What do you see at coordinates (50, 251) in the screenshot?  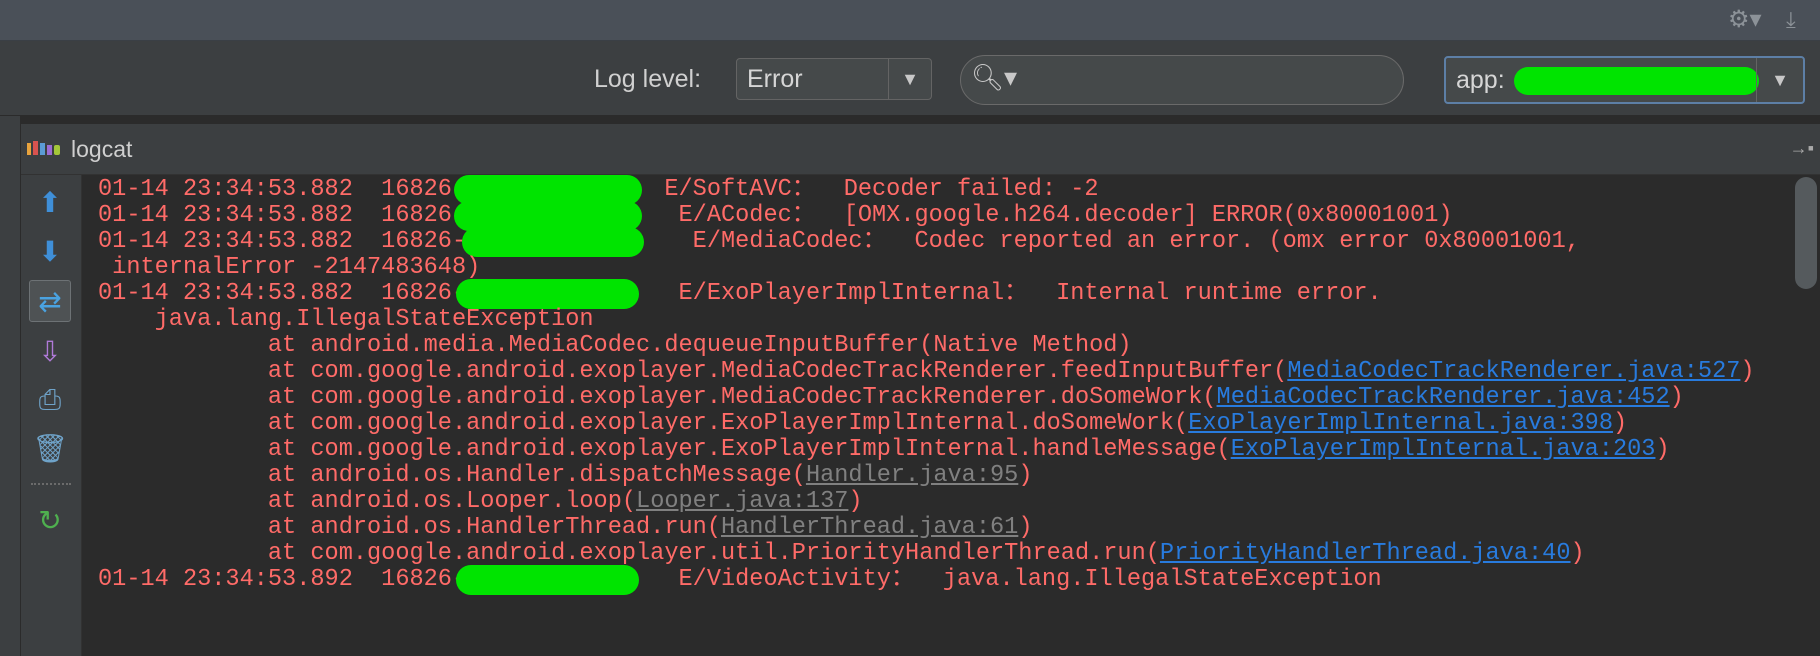 I see `scroll-down-icon: ⬇` at bounding box center [50, 251].